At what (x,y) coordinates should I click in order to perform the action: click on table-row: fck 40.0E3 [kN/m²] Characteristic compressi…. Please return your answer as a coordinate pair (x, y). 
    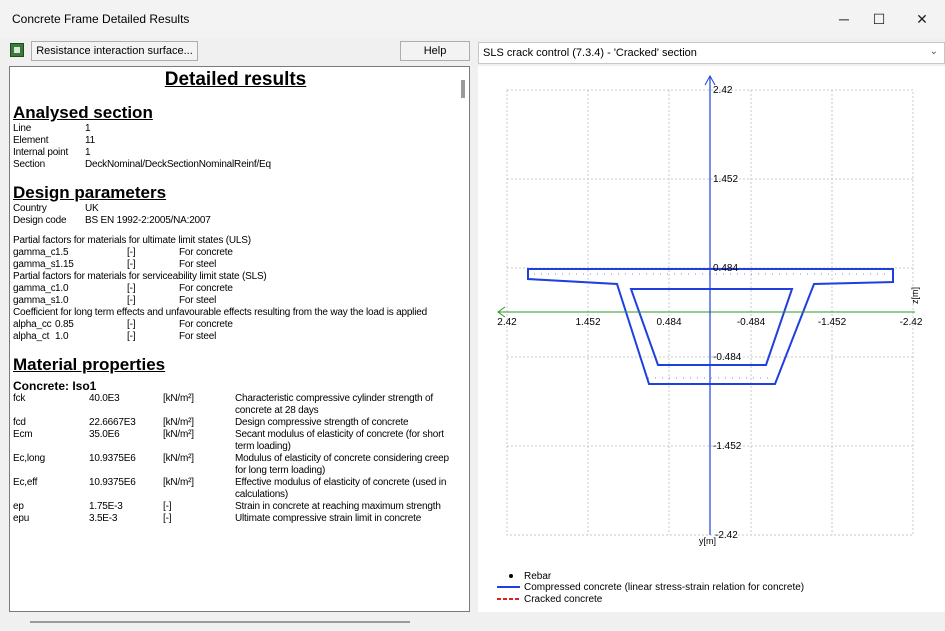
    Looking at the image, I should click on (235, 405).